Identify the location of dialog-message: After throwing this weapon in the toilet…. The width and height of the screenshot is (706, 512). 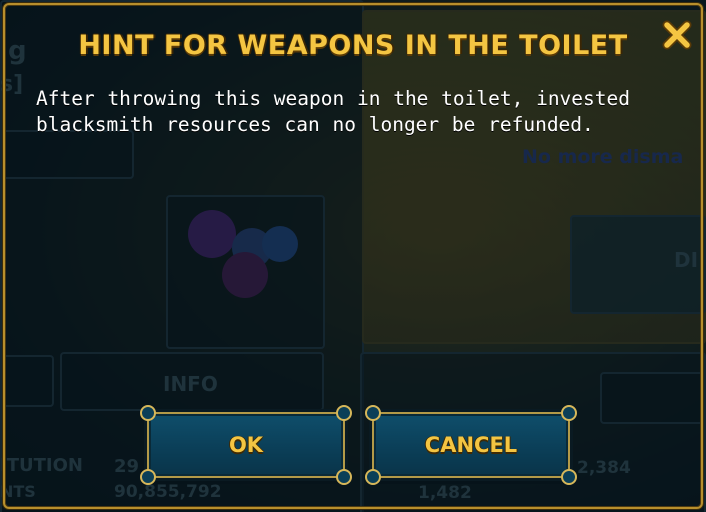
(333, 111).